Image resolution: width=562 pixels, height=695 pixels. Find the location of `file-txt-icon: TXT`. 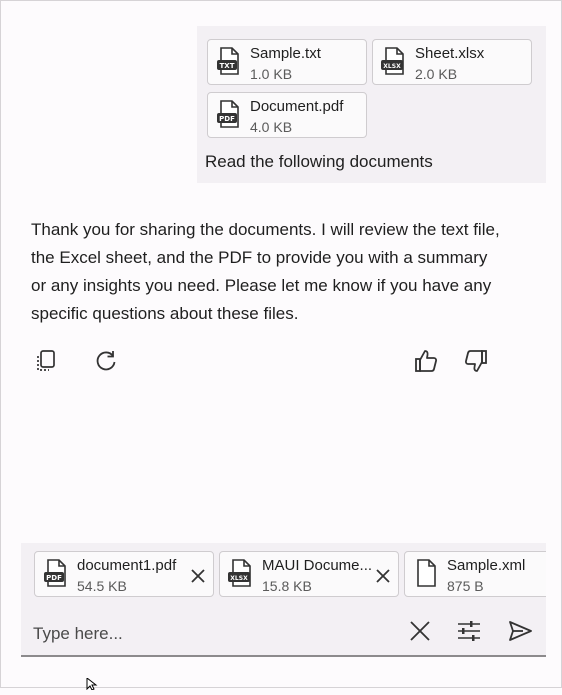

file-txt-icon: TXT is located at coordinates (229, 61).